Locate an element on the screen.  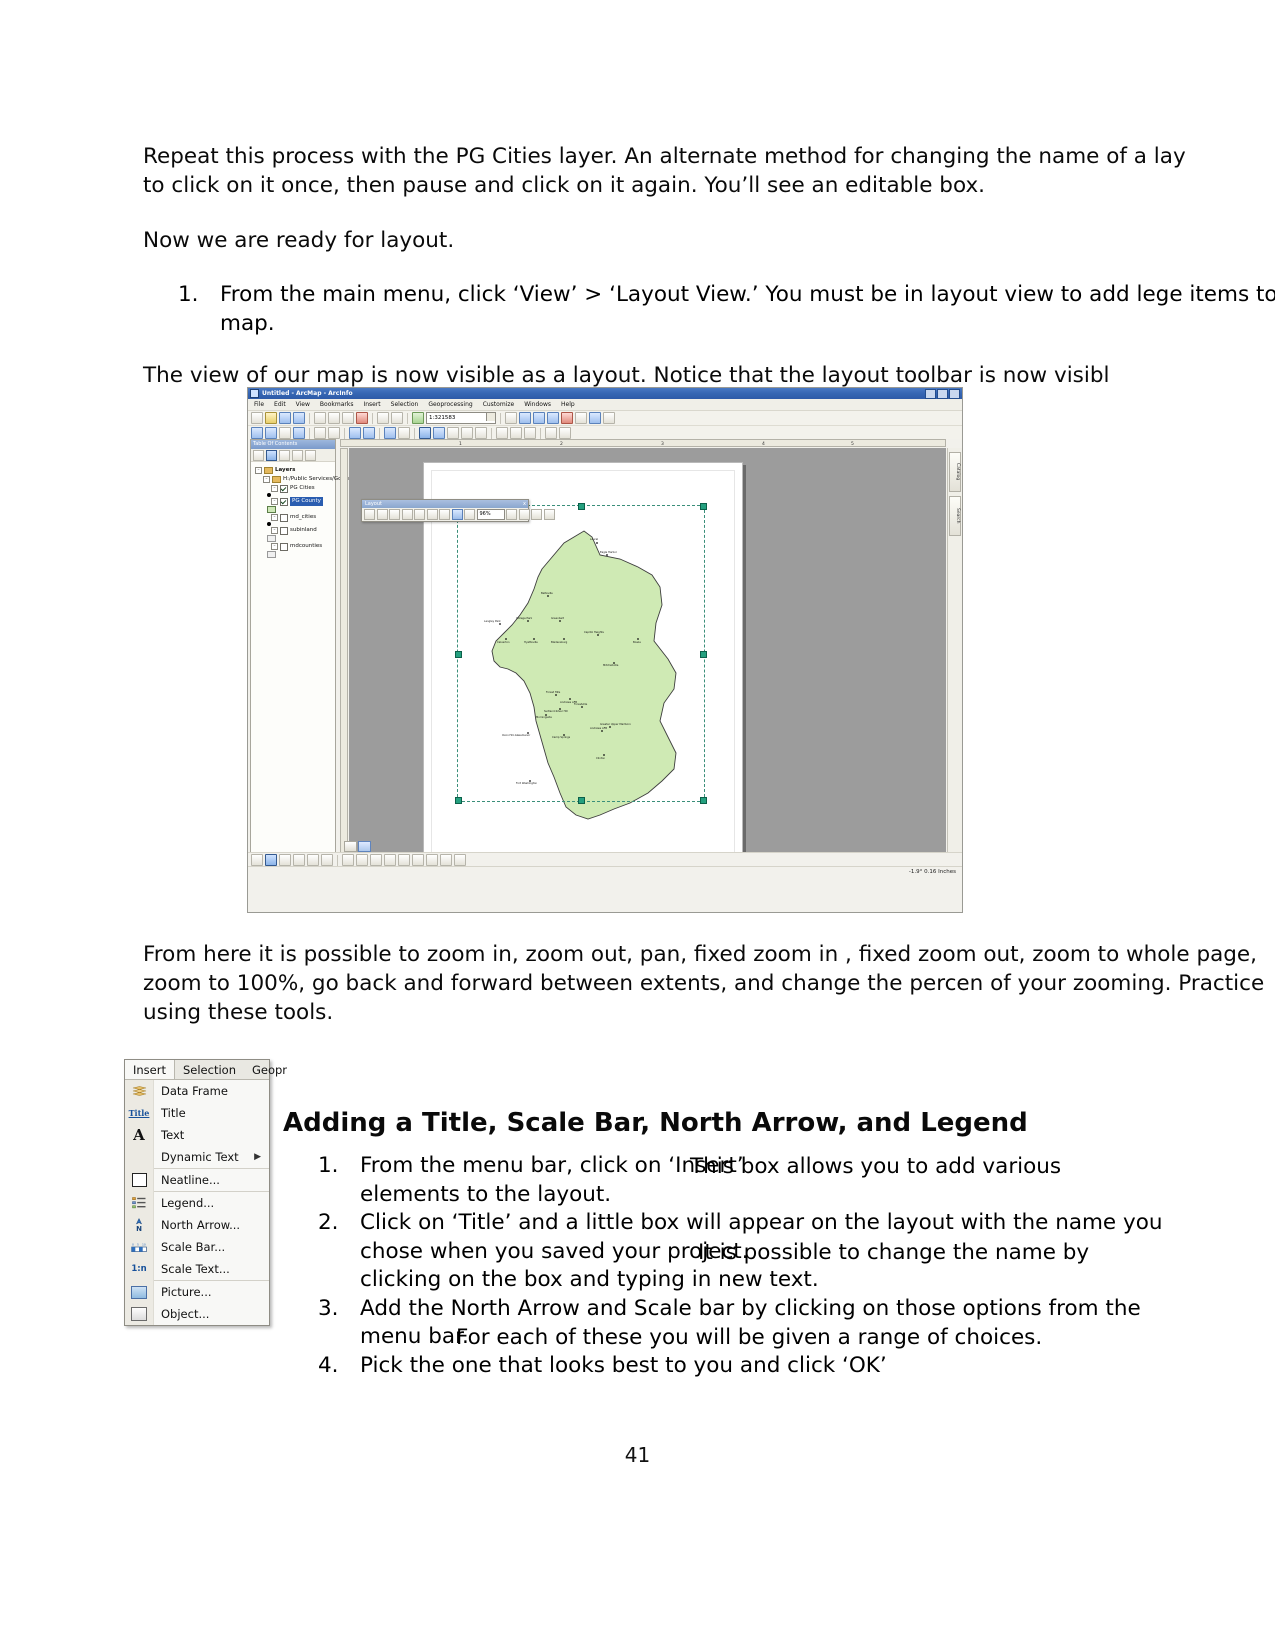
pan-icon is located at coordinates (285, 433).